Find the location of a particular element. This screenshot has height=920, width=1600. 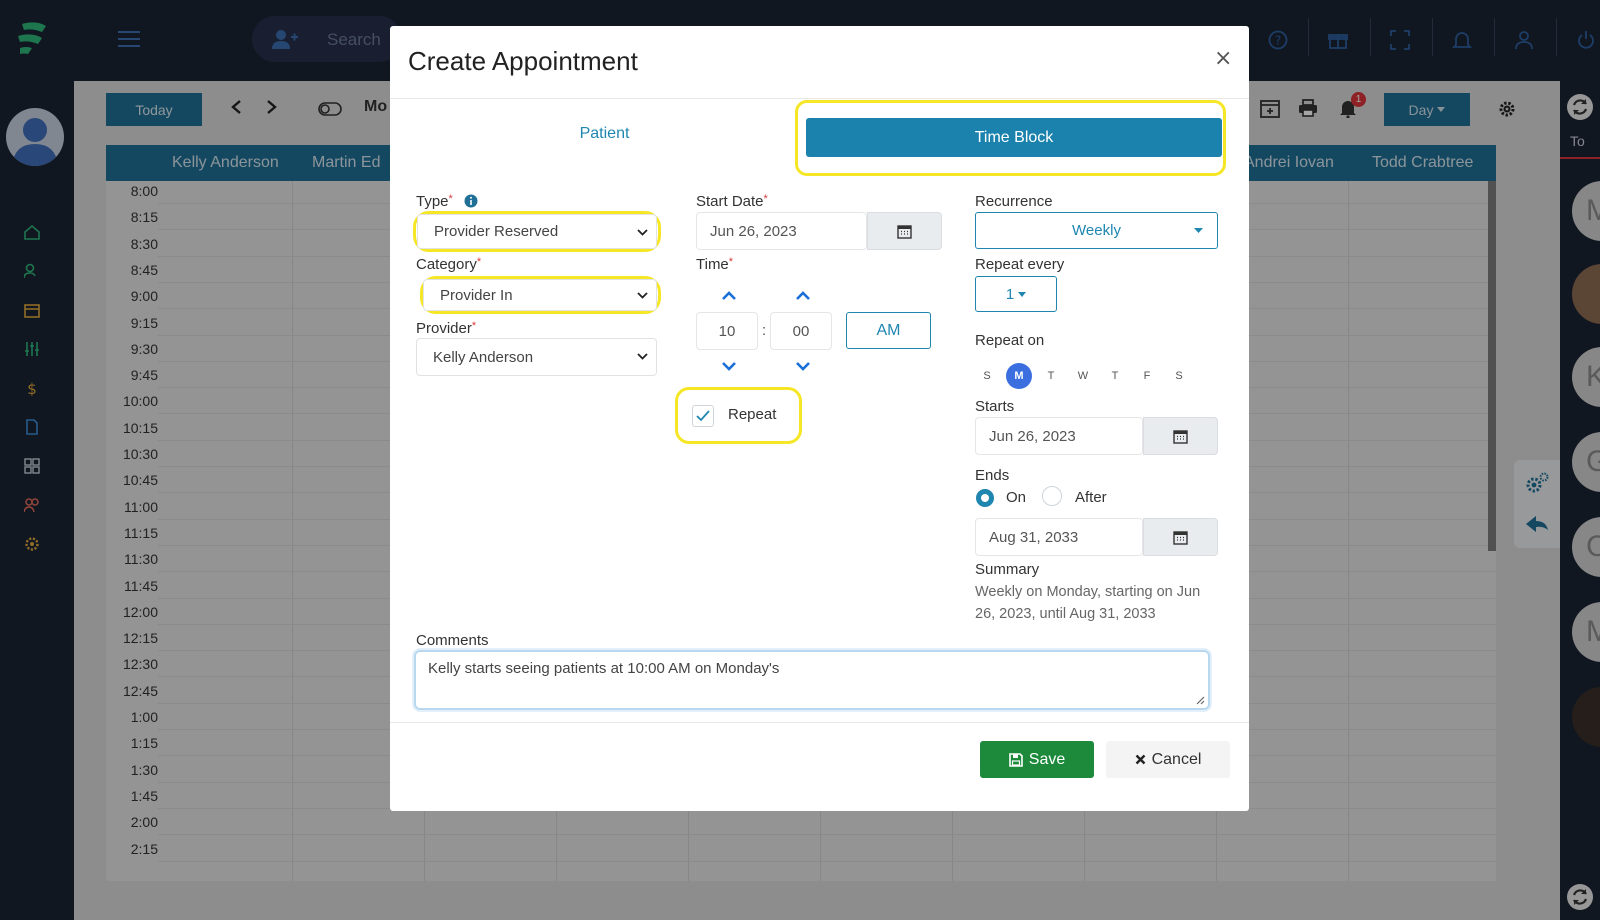

day-of-week-friday: F is located at coordinates (1147, 376).